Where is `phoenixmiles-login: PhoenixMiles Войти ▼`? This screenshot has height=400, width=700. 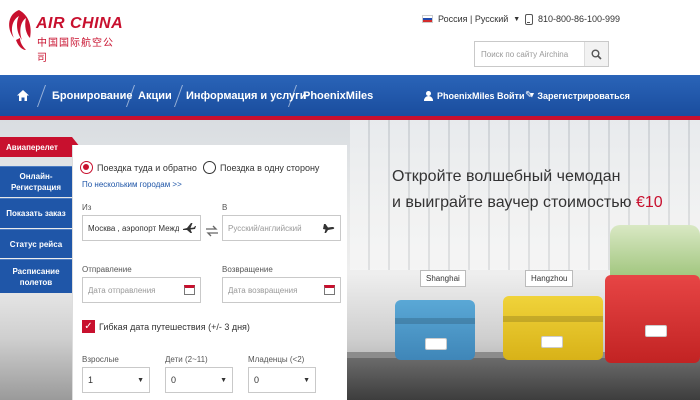
phoenixmiles-login: PhoenixMiles Войти ▼ is located at coordinates (479, 95).